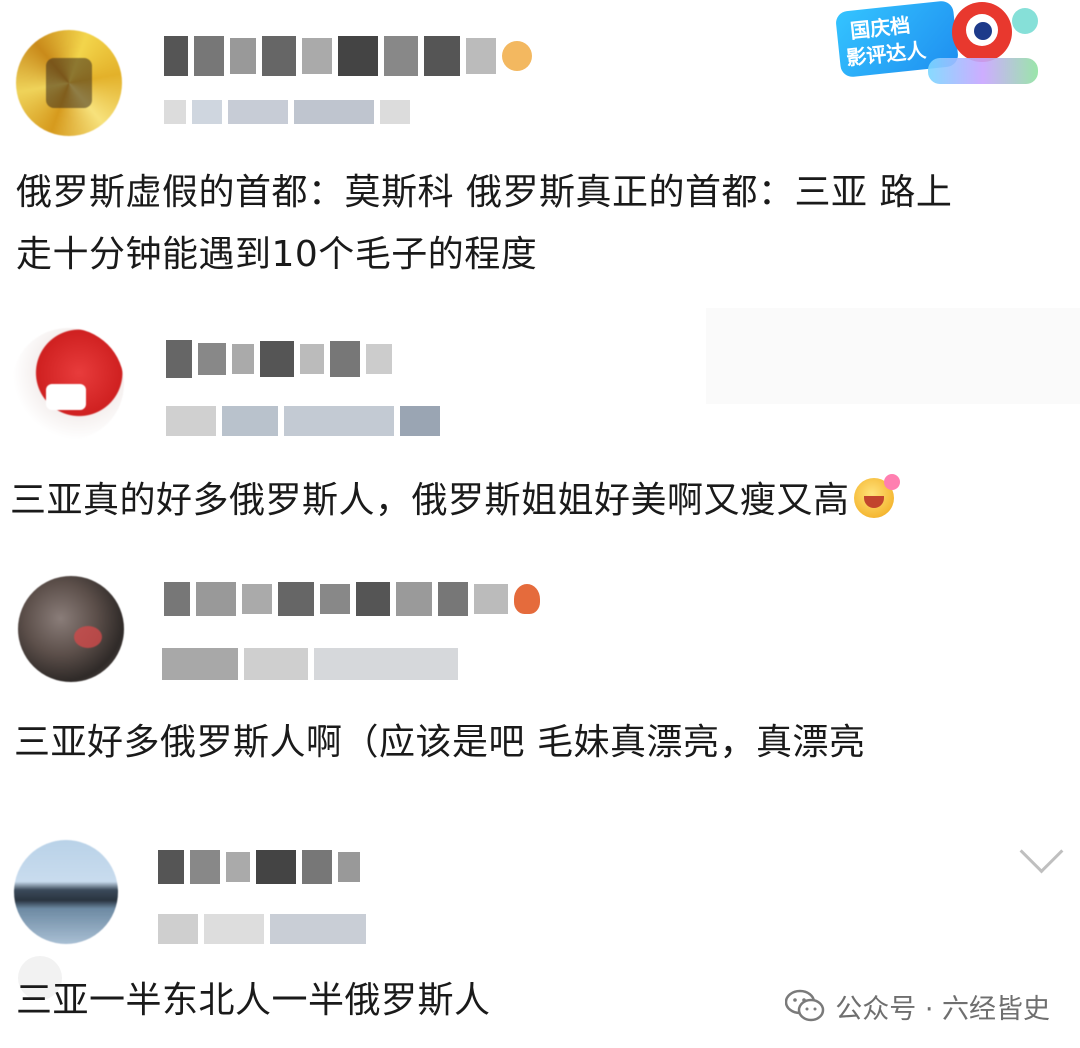  I want to click on comment-text: 三亚一半东北人一半俄罗斯人, so click(253, 1000).